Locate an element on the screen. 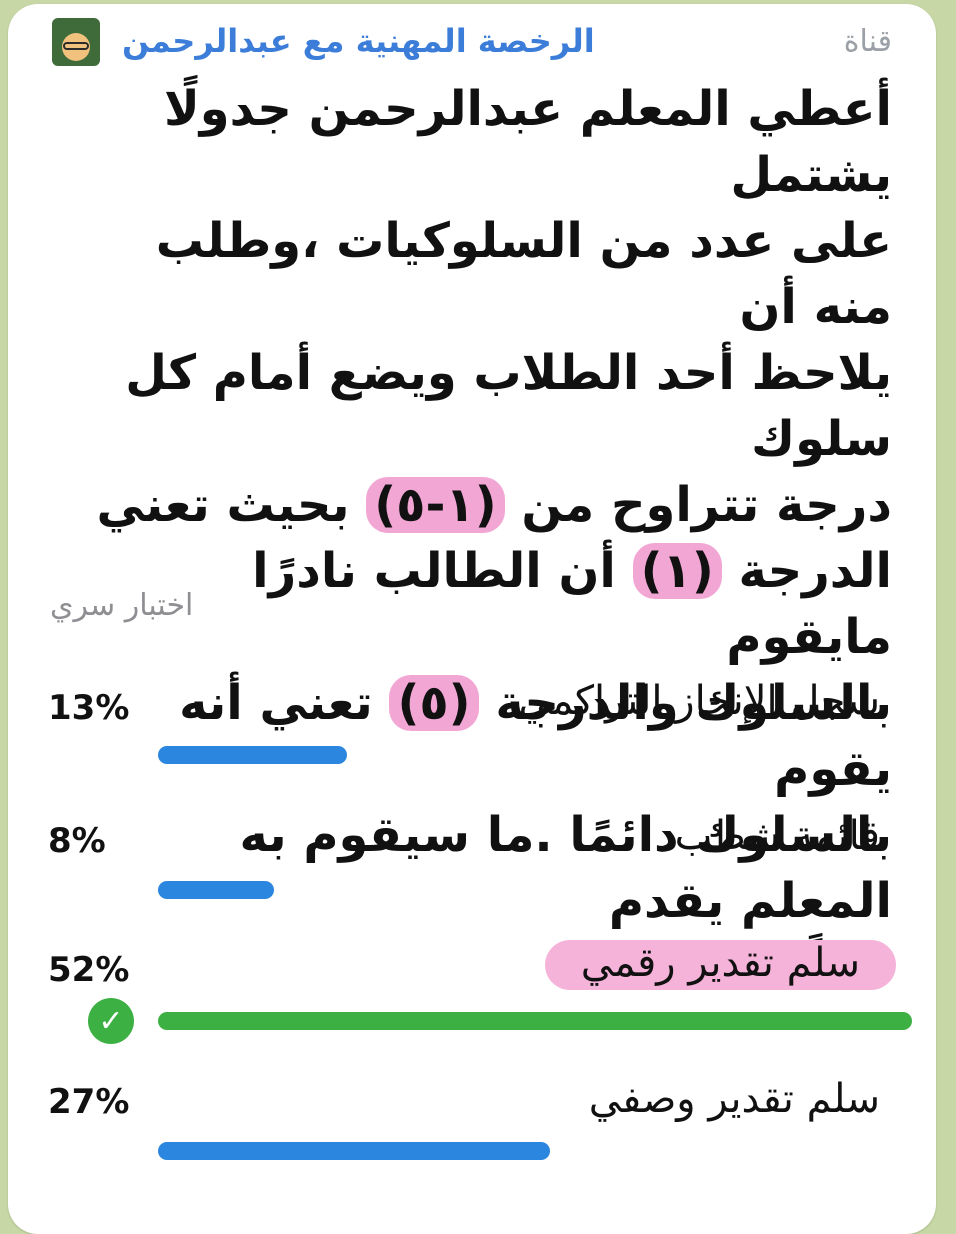  highlight-mark: (١-٥) is located at coordinates (435, 505).